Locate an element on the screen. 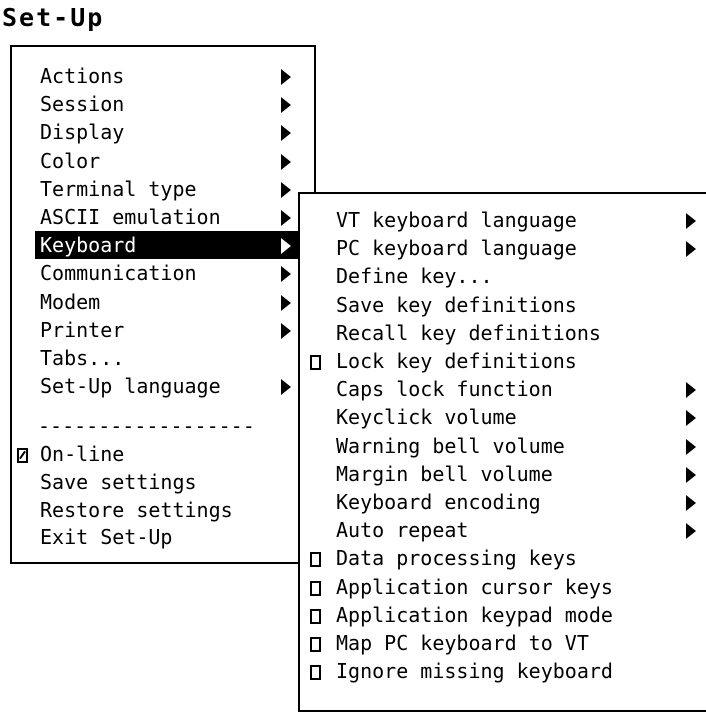 The height and width of the screenshot is (712, 706). menu-item-keyboard: Keyboard is located at coordinates (170, 245).